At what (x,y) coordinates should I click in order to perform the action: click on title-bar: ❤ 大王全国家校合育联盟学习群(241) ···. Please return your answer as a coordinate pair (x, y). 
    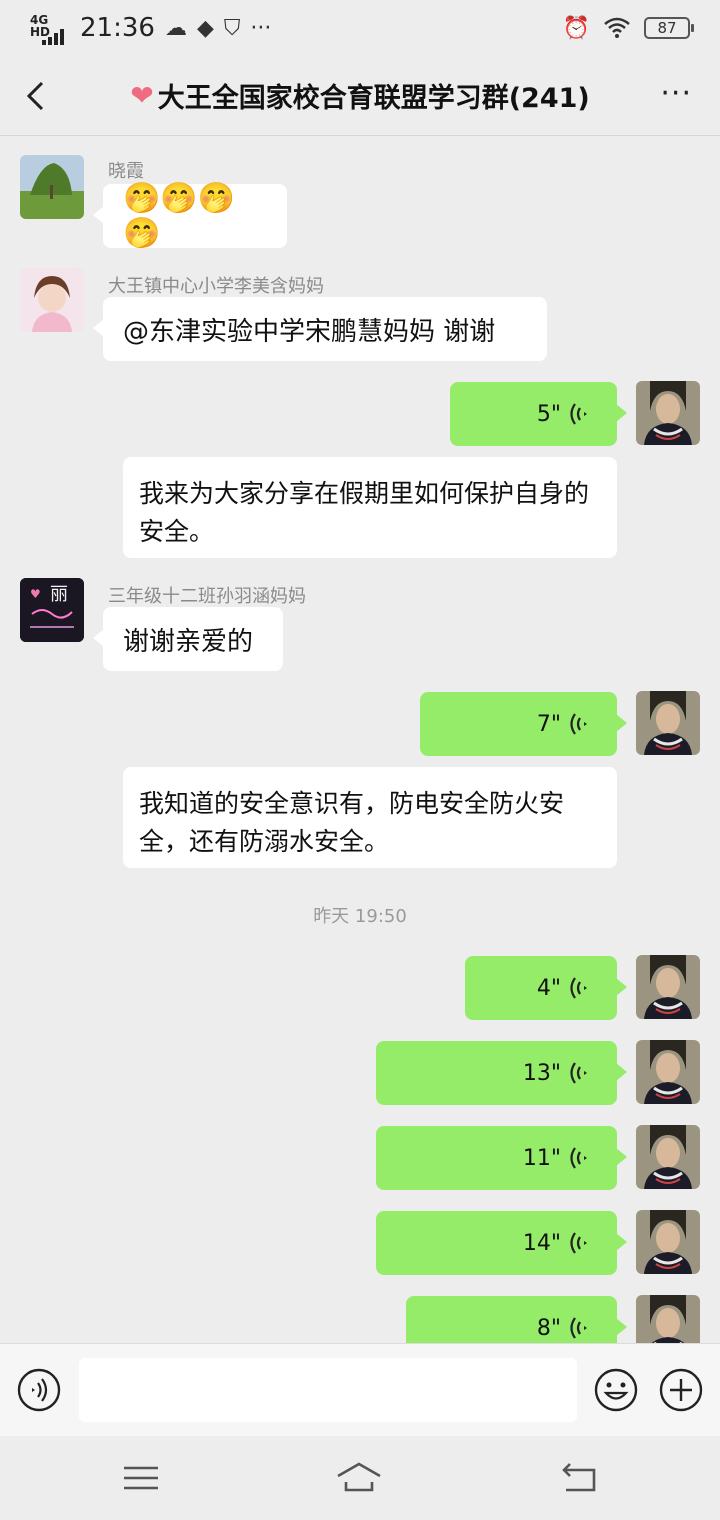
    Looking at the image, I should click on (360, 96).